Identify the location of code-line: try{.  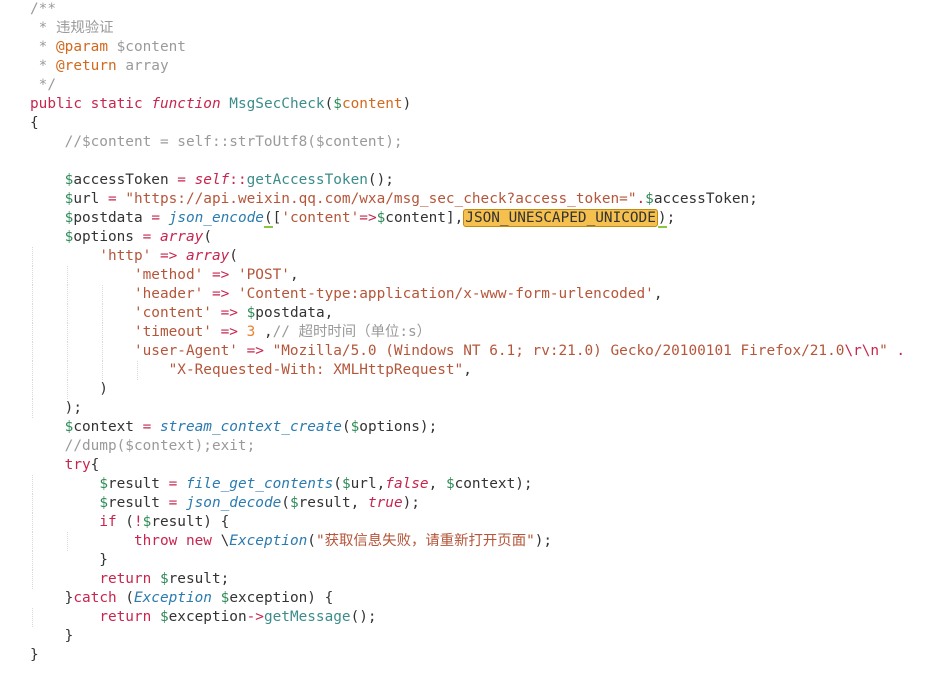
(475, 465).